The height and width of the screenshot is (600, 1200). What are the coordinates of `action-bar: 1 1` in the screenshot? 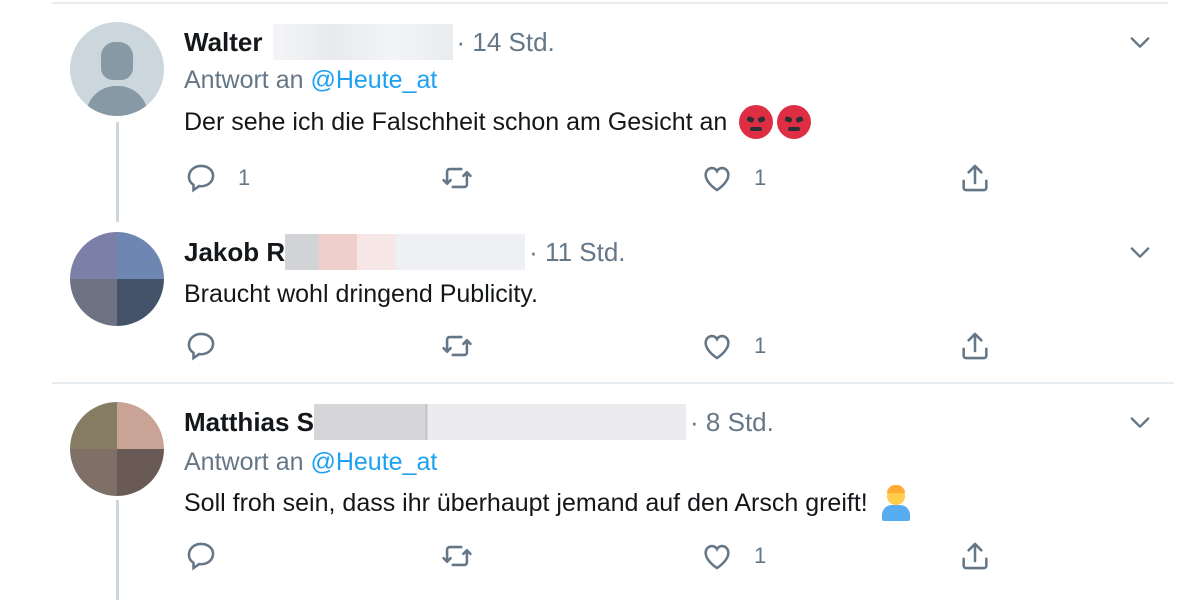 It's located at (594, 178).